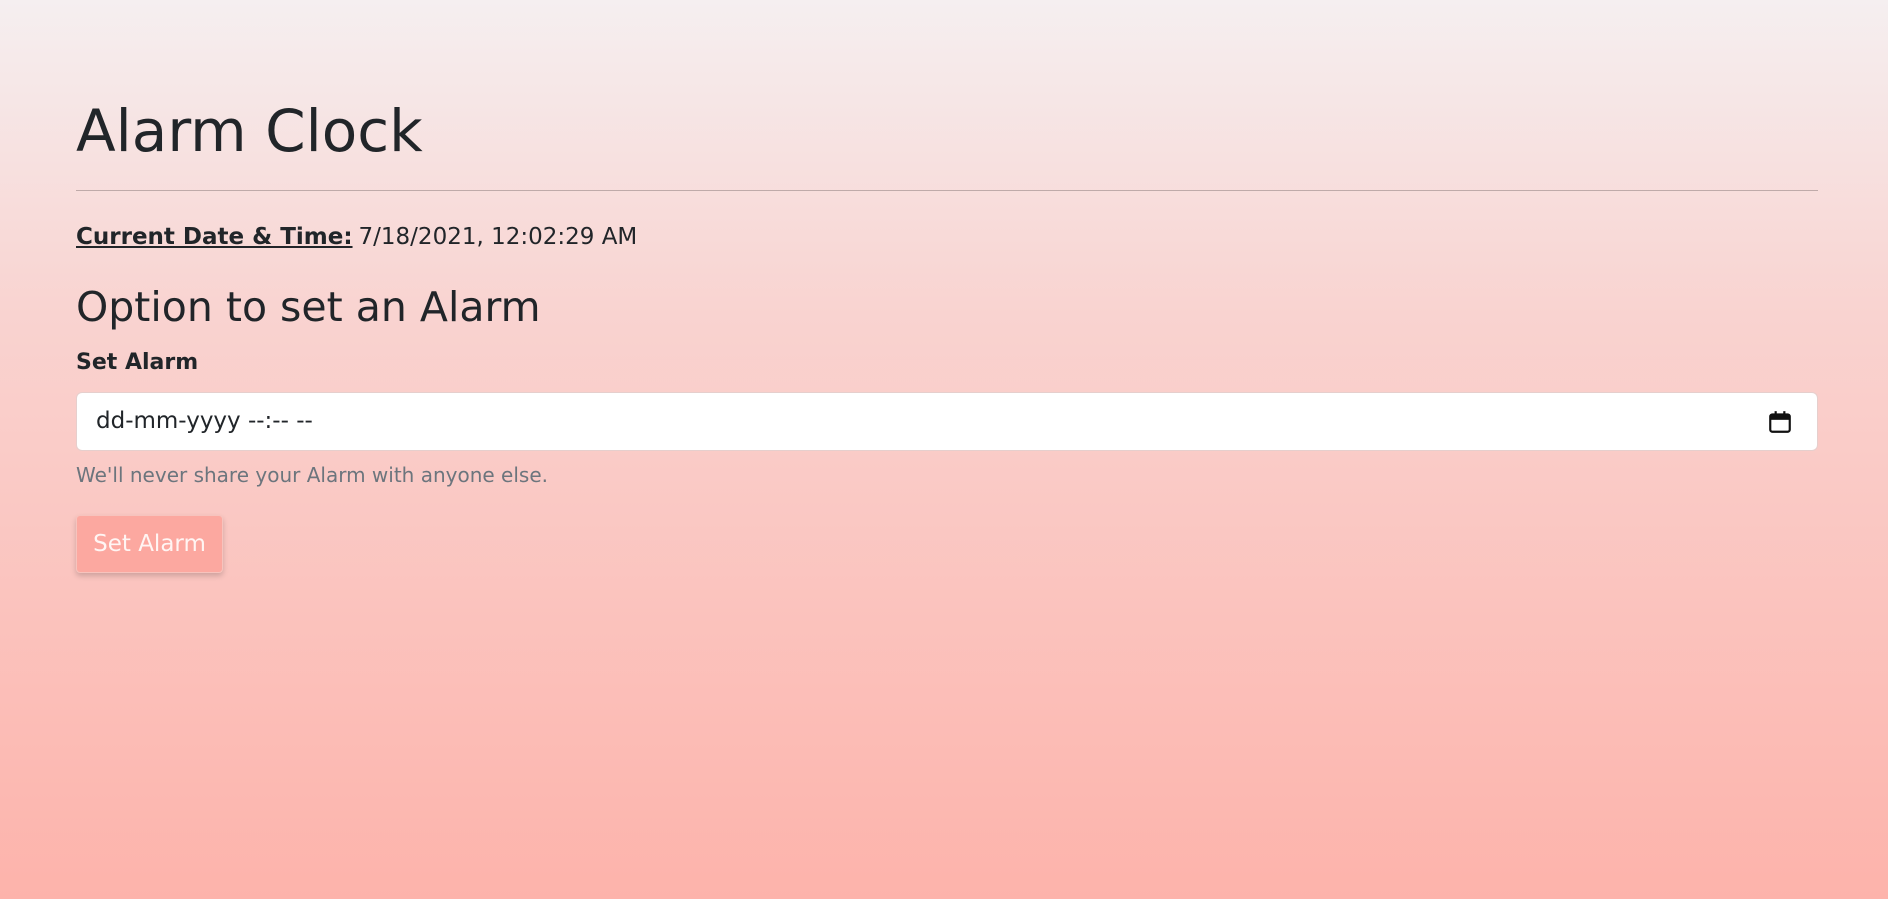  Describe the element at coordinates (149, 544) in the screenshot. I see `set-alarm-button: Set Alarm` at that location.